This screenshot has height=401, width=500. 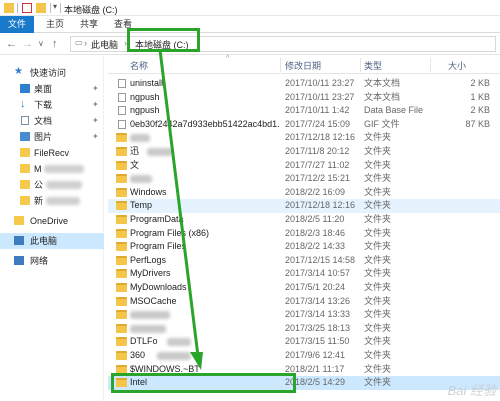 I want to click on dropdown-icon: ▾, so click(x=58, y=7).